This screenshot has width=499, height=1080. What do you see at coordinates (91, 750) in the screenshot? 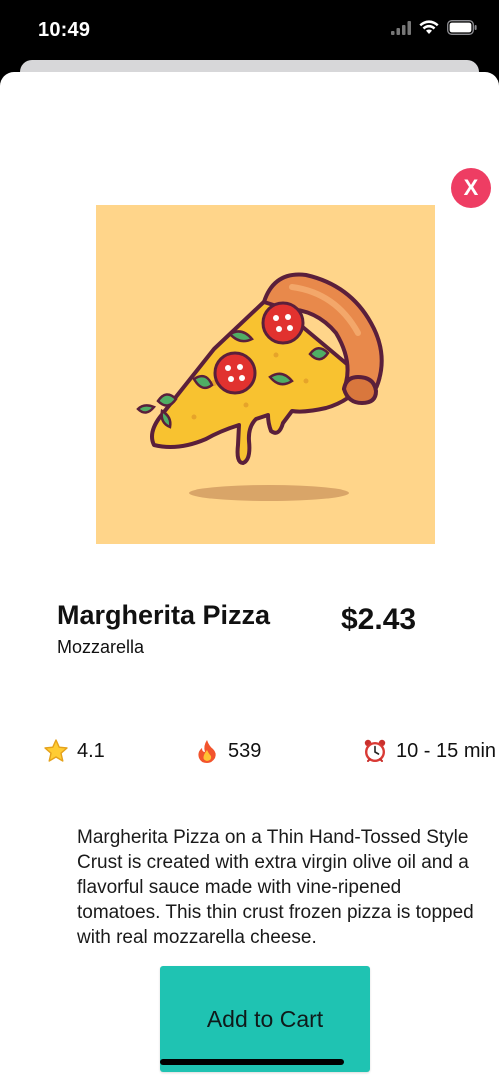
I see `rating-value: 4.1` at bounding box center [91, 750].